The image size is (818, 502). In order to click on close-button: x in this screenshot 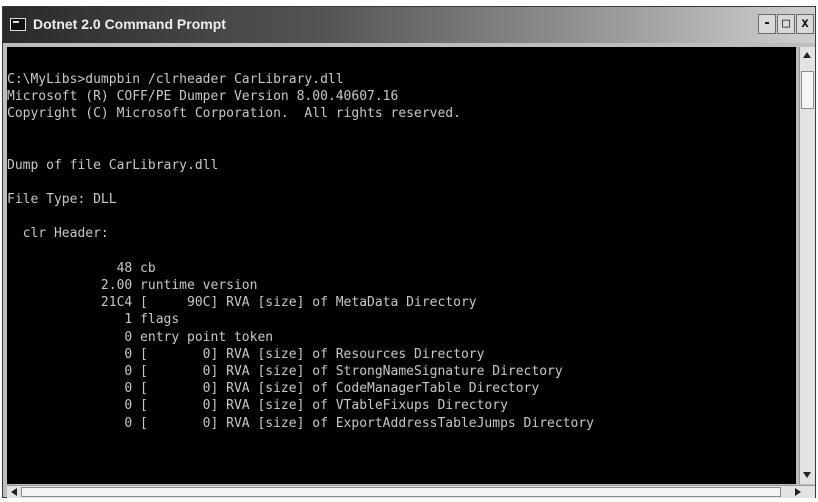, I will do `click(805, 24)`.